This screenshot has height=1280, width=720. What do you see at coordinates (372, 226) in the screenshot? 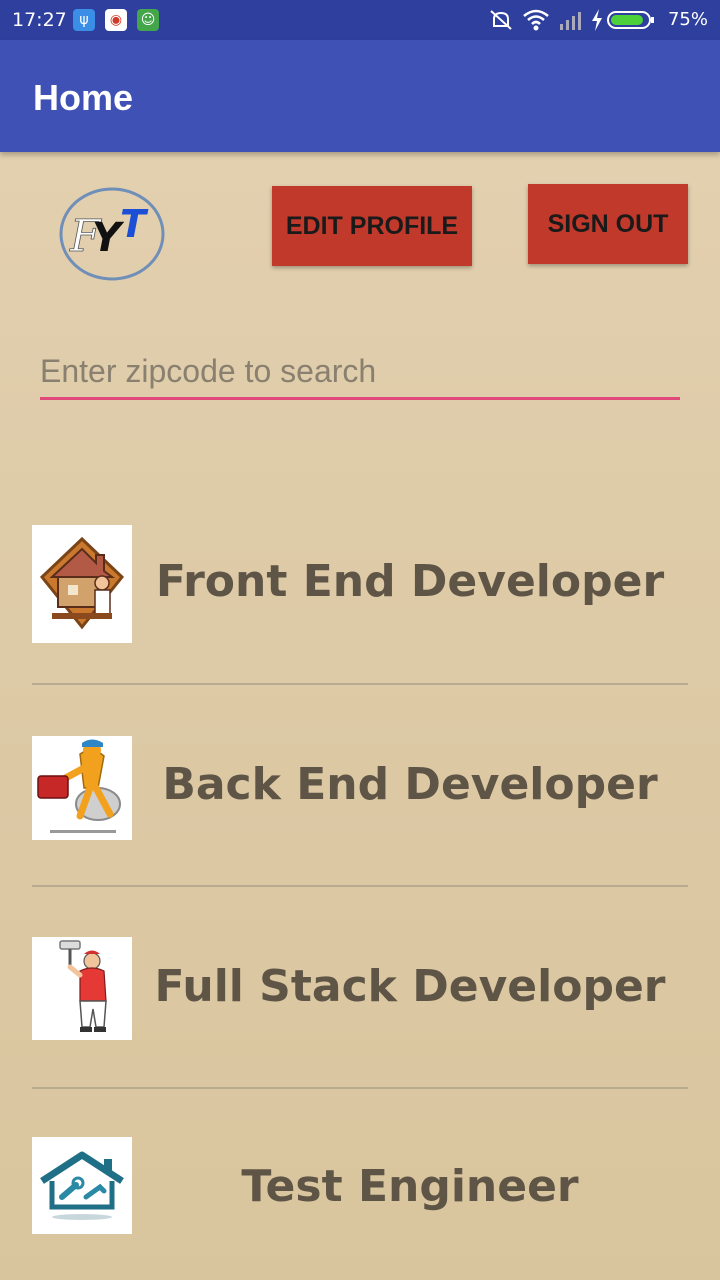
I see `edit-profile-button: EDIT PROFILE` at bounding box center [372, 226].